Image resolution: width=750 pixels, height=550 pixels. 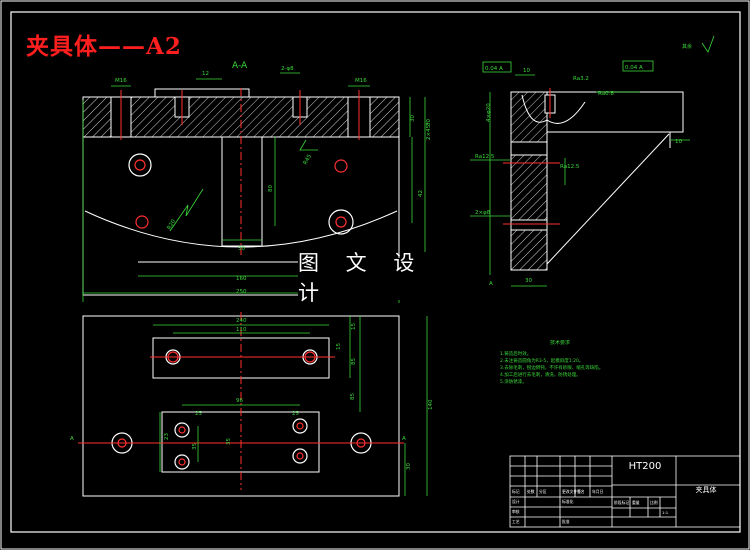 What do you see at coordinates (516, 511) in the screenshot?
I see `svg-text: 审核` at bounding box center [516, 511].